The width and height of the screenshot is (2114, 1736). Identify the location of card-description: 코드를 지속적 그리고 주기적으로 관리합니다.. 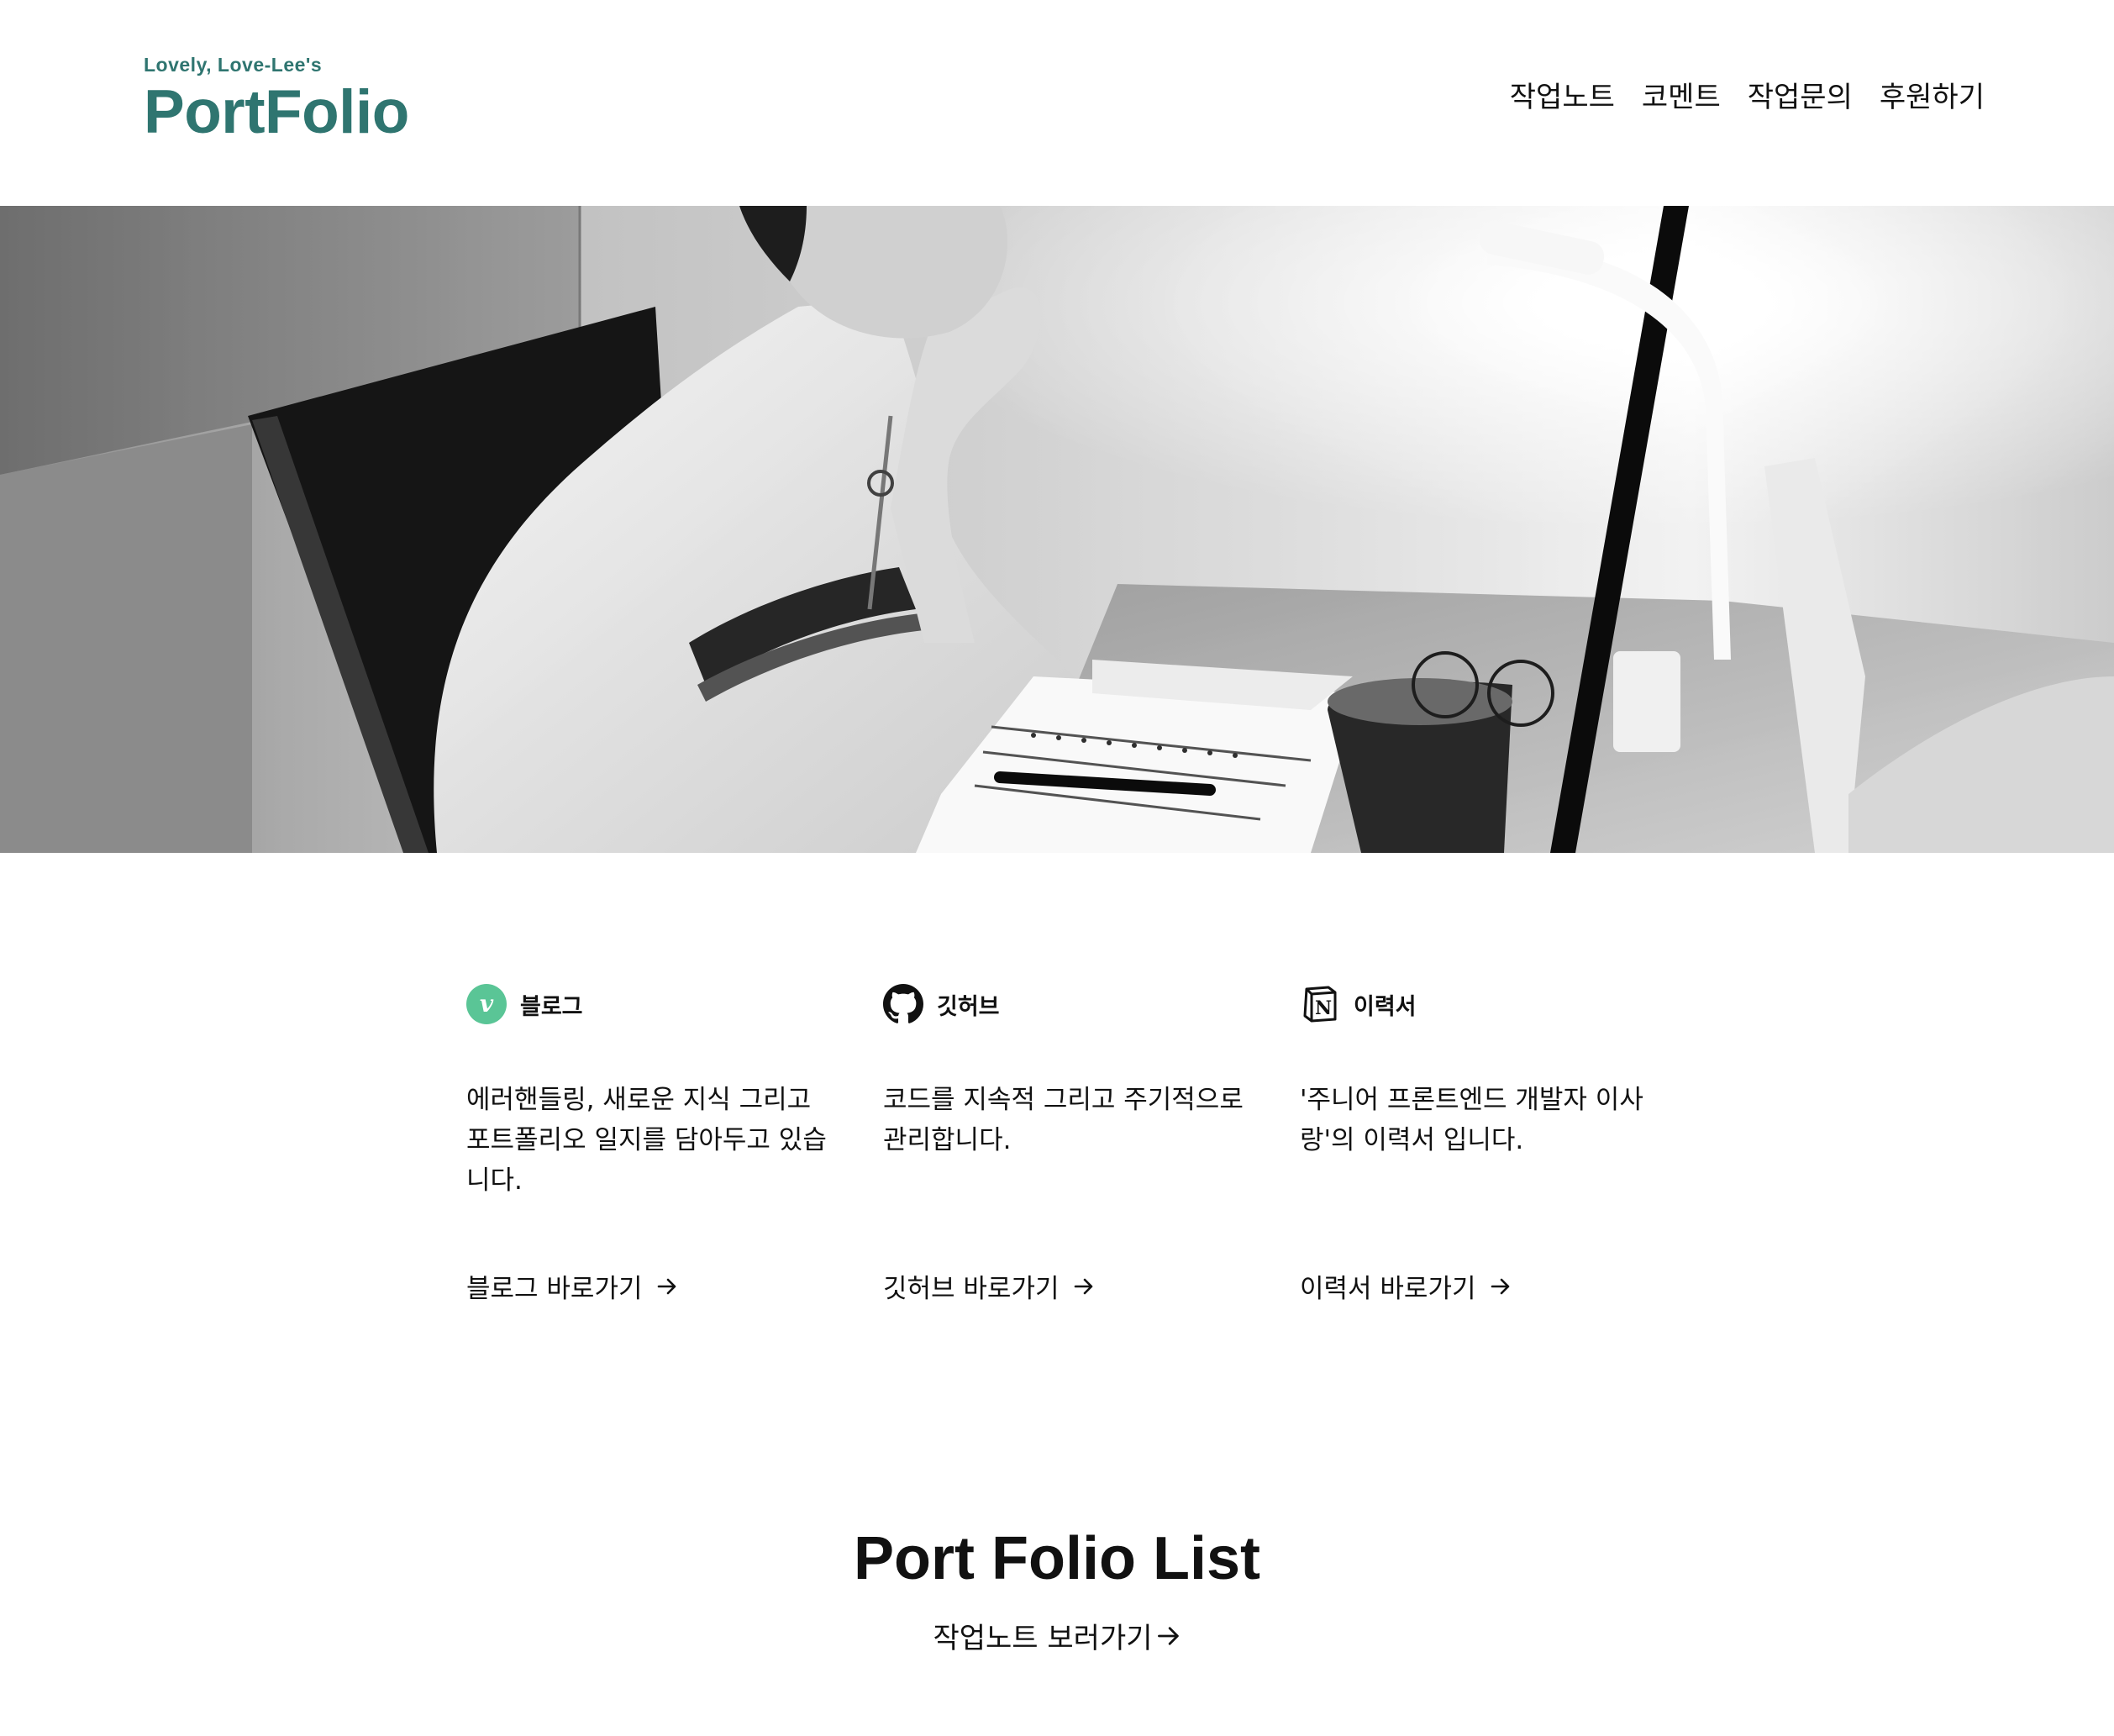
(1063, 1120).